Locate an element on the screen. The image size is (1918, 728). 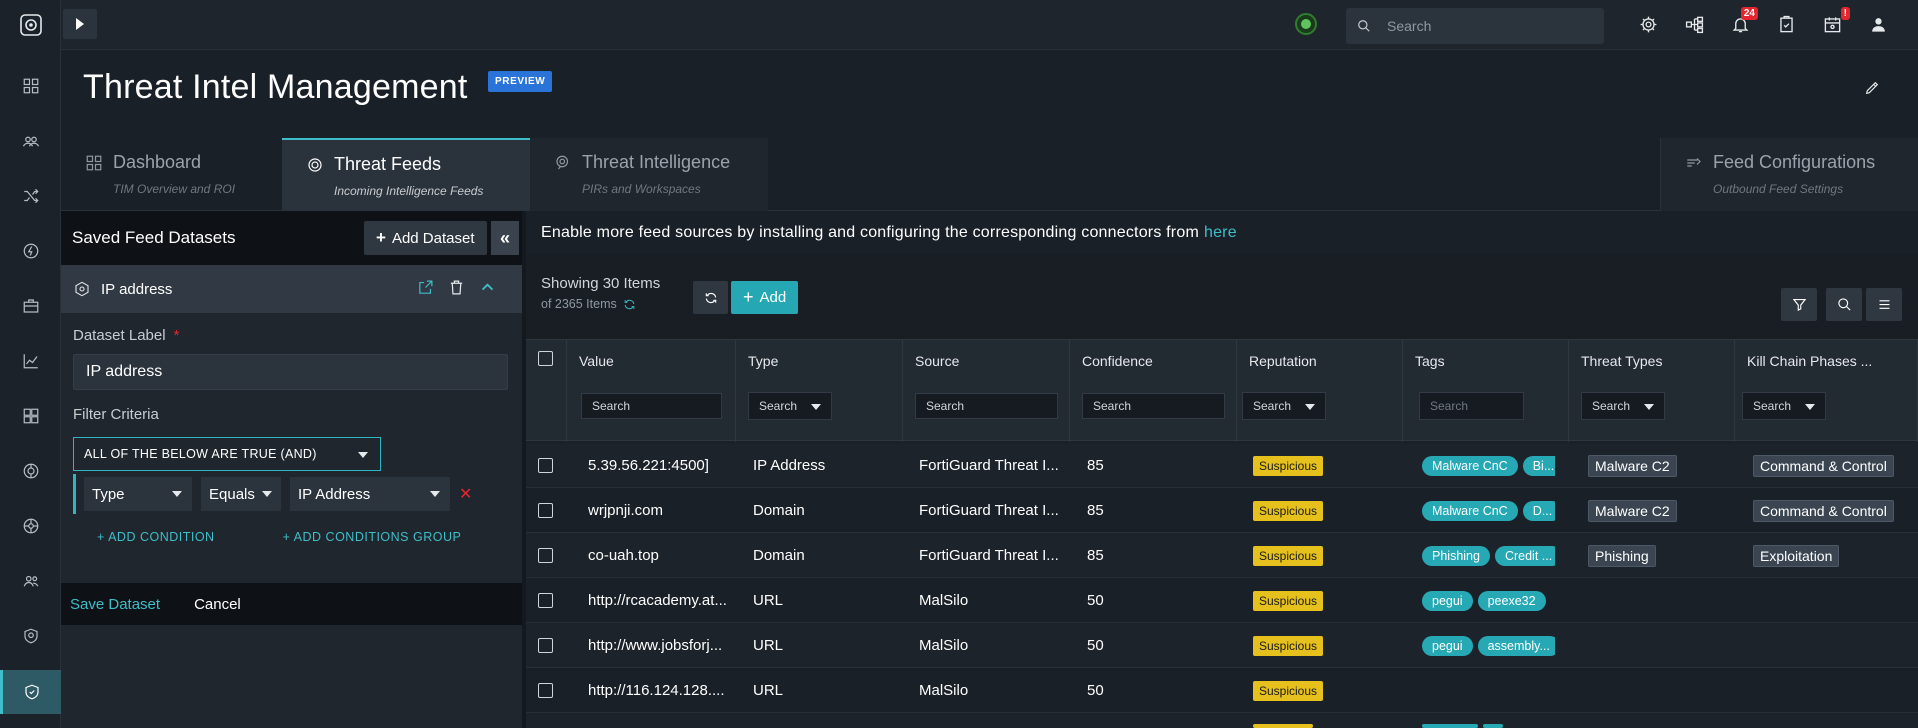
nav-threat-intel-icon is located at coordinates (30, 692).